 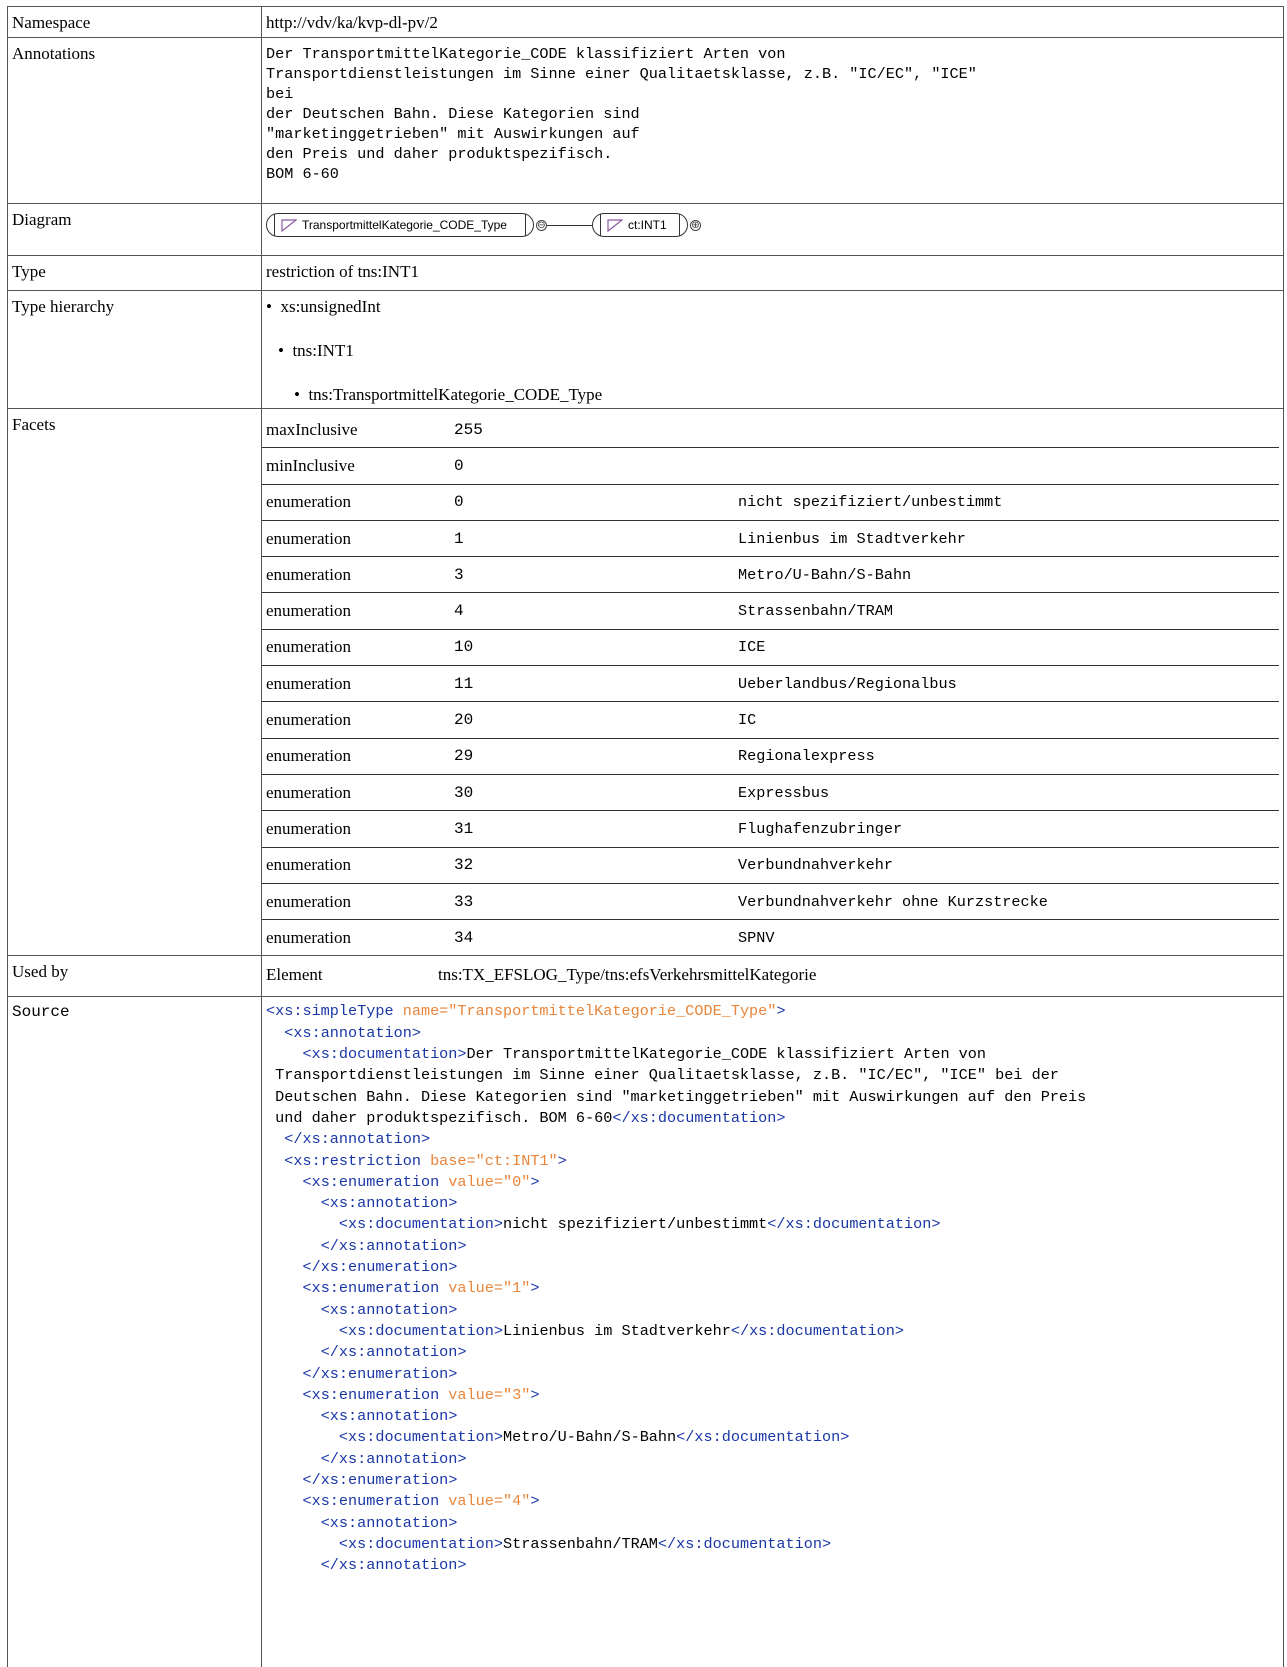 What do you see at coordinates (356, 430) in the screenshot?
I see `facet-name: maxInclusive` at bounding box center [356, 430].